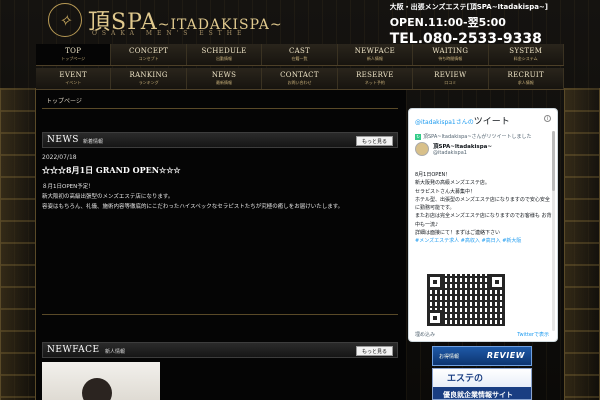  I want to click on twitter-header-title: ツイート, so click(491, 122).